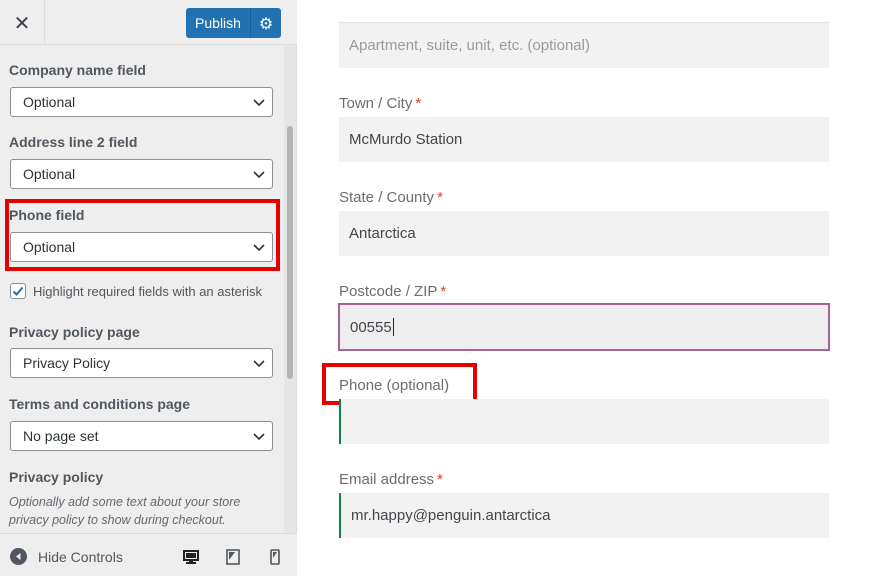 The width and height of the screenshot is (881, 576). What do you see at coordinates (141, 174) in the screenshot?
I see `address-line-2-field-select: Optional` at bounding box center [141, 174].